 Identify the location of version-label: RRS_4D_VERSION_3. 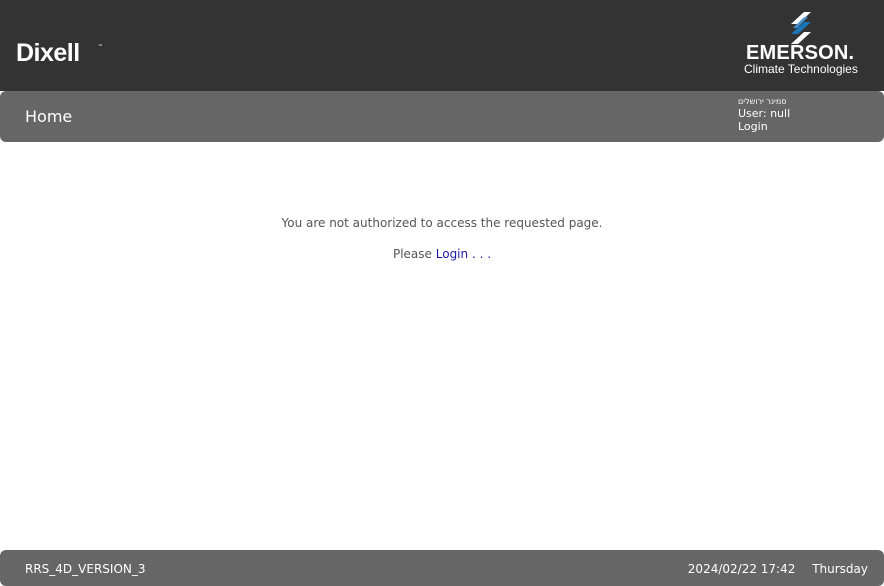
(85, 569).